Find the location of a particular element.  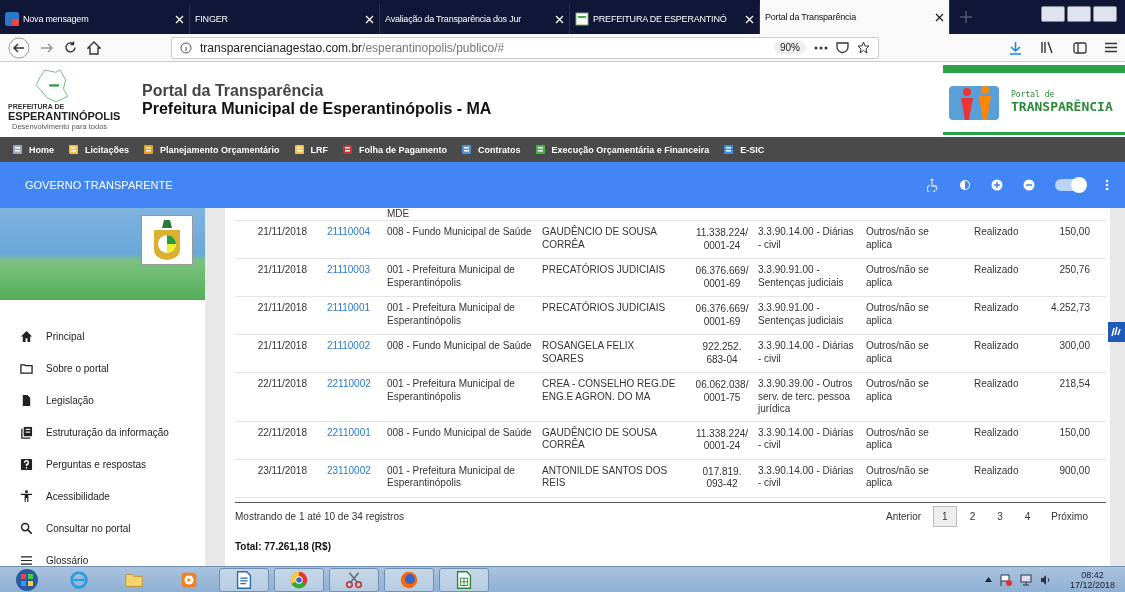

next-page-button: Próximo is located at coordinates (1069, 516).